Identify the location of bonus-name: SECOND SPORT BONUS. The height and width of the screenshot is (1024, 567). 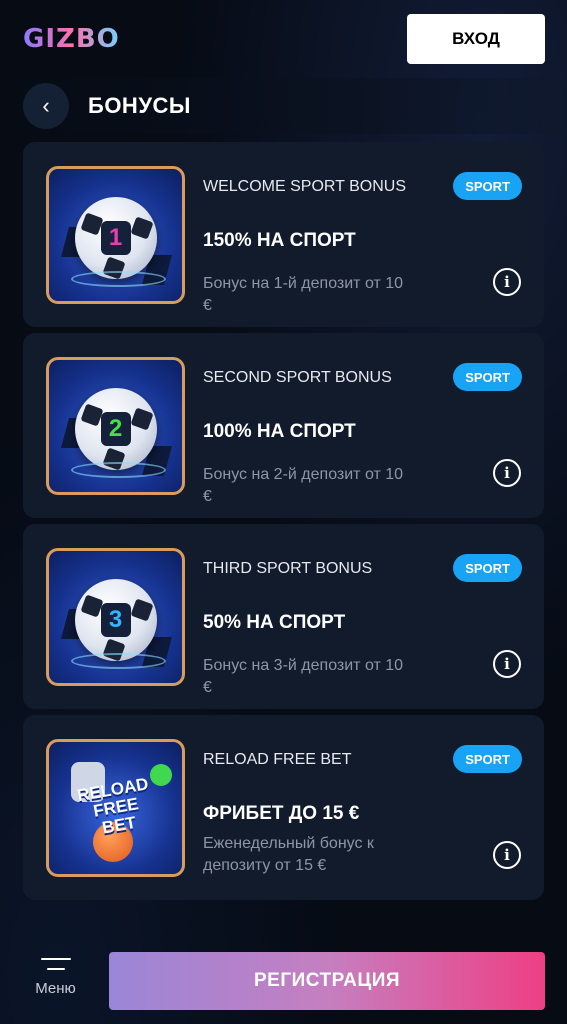
(297, 377).